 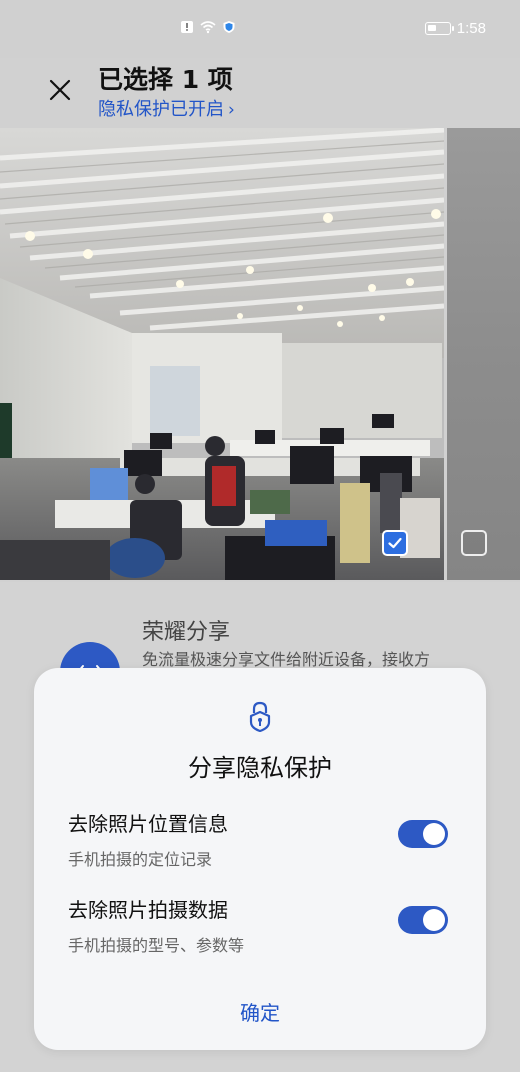 What do you see at coordinates (439, 28) in the screenshot?
I see `battery-icon` at bounding box center [439, 28].